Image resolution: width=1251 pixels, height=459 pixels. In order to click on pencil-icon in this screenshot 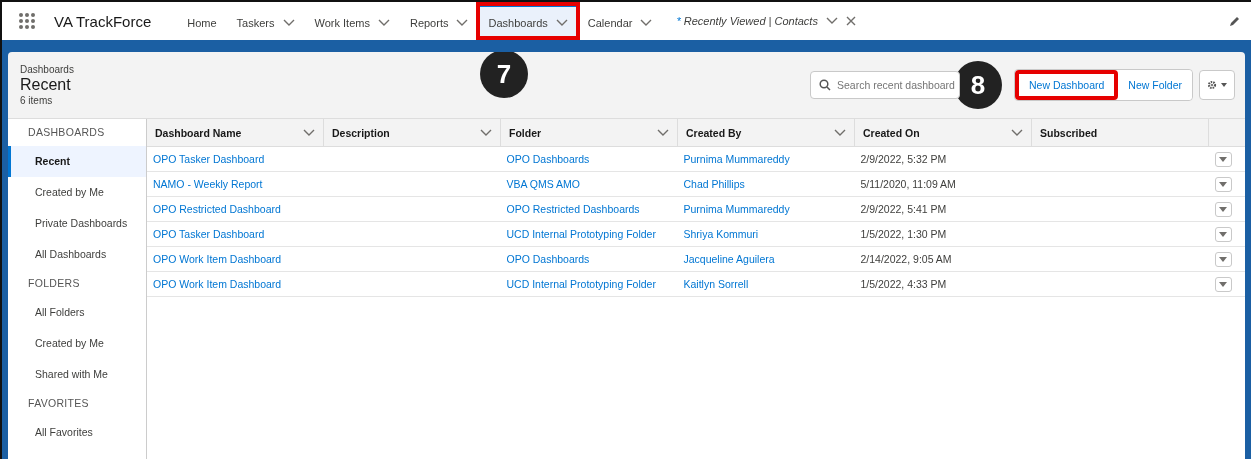, I will do `click(1235, 21)`.